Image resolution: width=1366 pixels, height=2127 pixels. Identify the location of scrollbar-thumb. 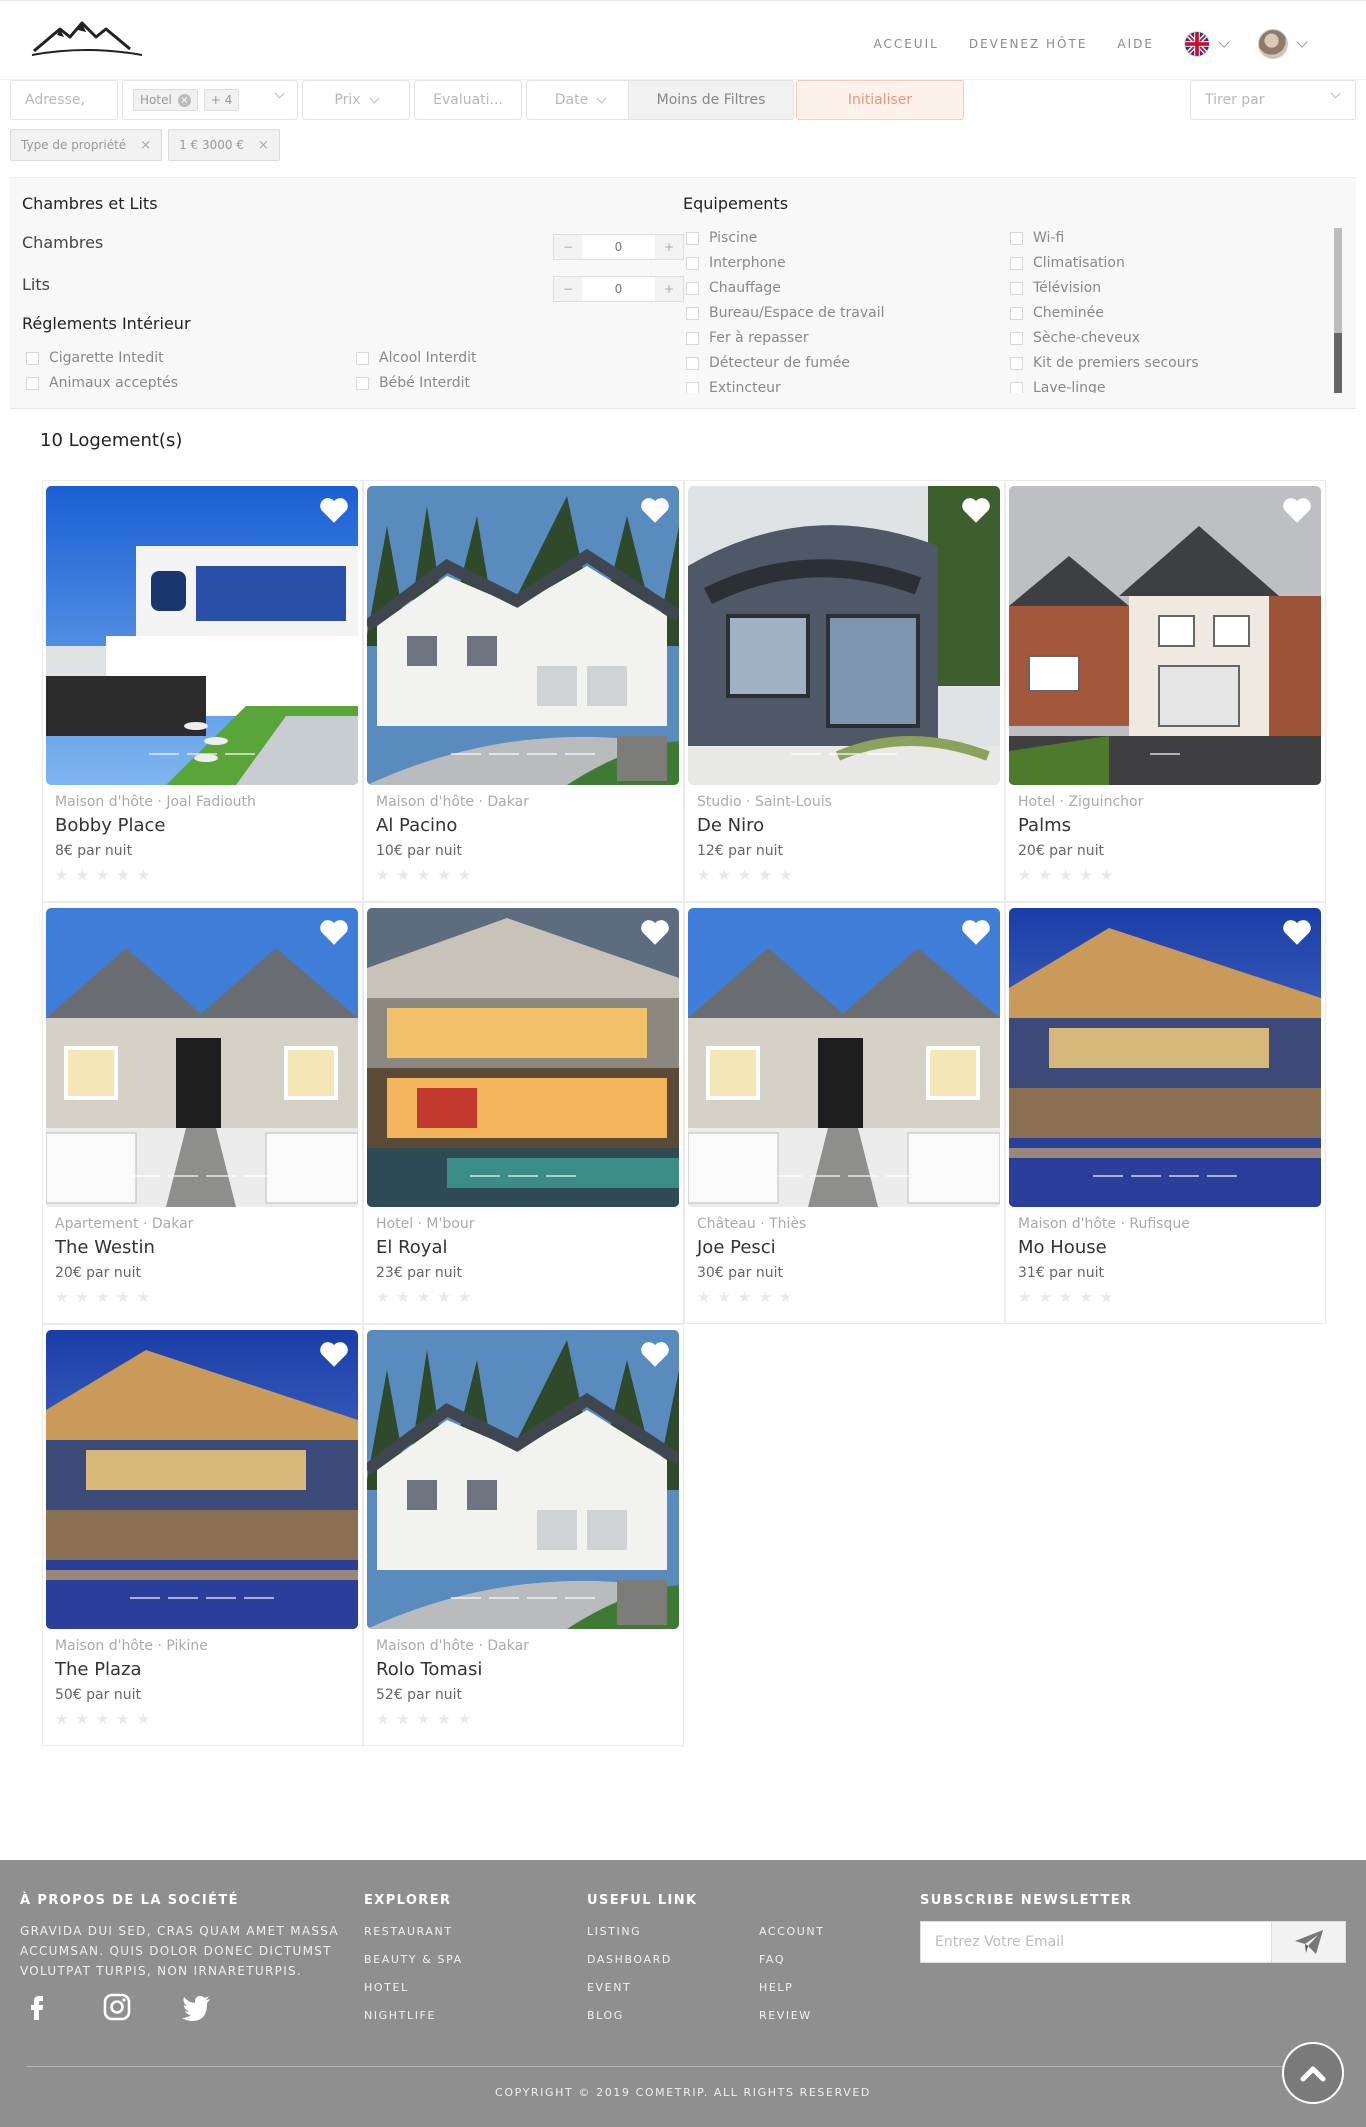
(1338, 363).